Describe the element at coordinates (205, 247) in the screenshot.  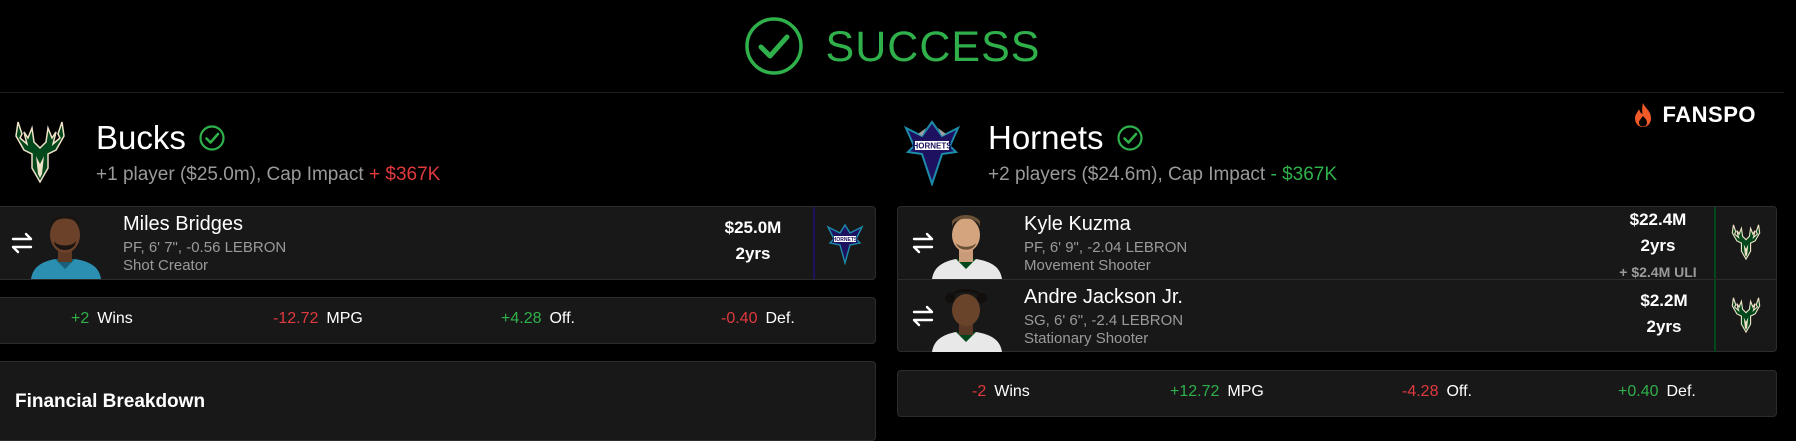
I see `player-position-line: PF, 6' 7", -0.56 LEBRON` at that location.